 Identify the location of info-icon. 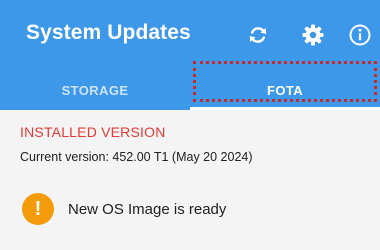
(360, 35).